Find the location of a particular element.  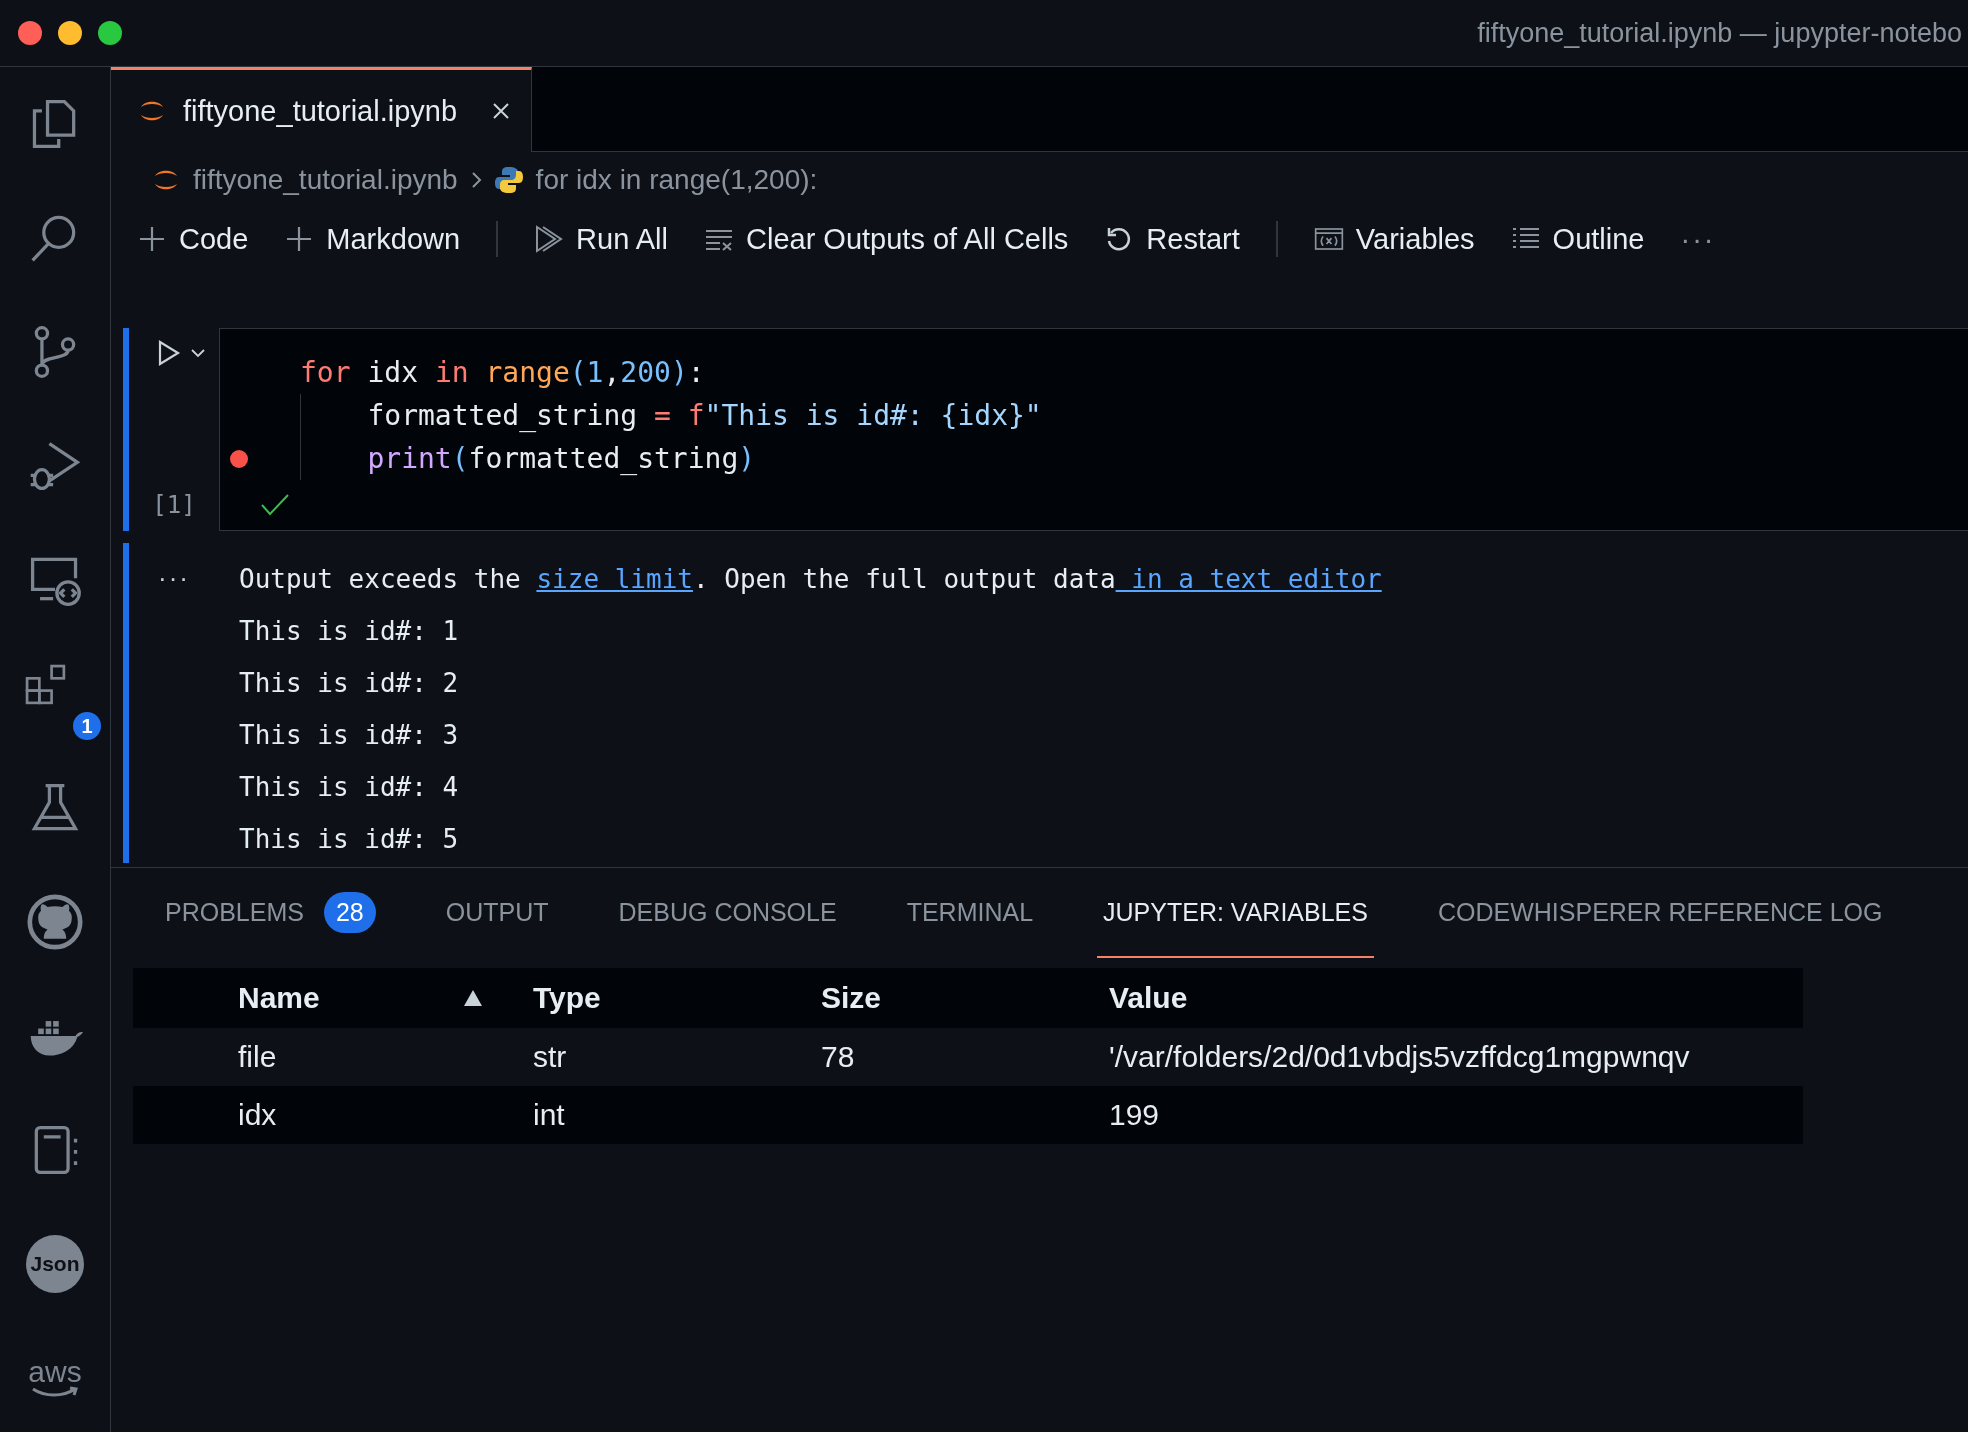

toolbar-button: Code is located at coordinates (214, 239).